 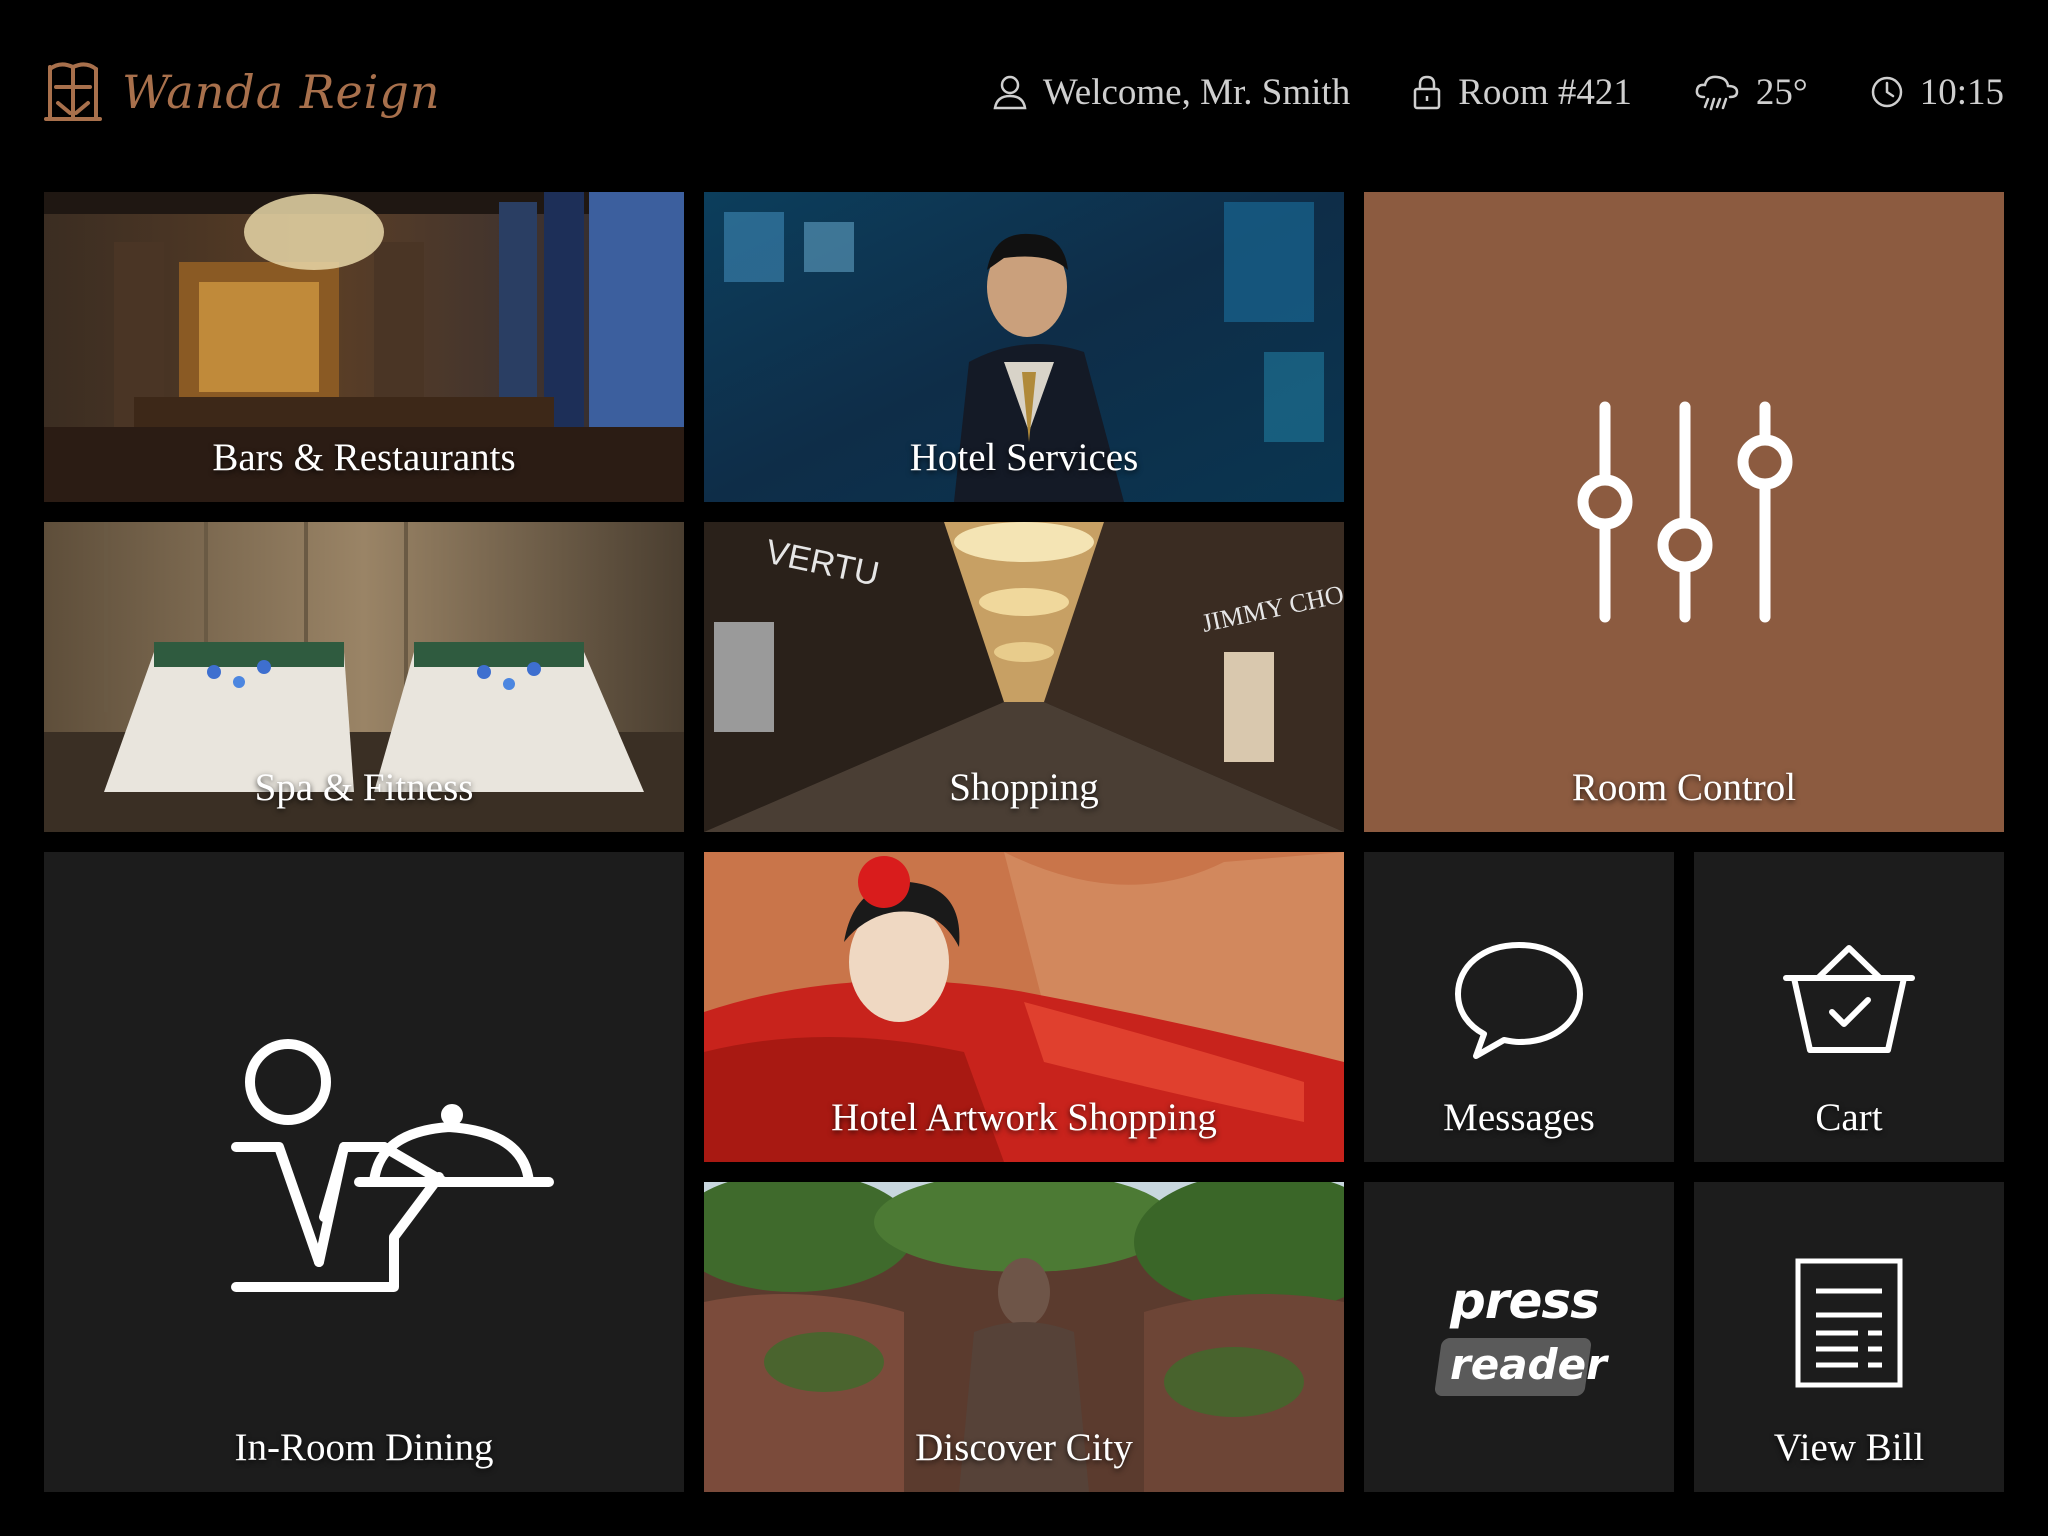 I want to click on tile-in-room-dining: In-Room Dining, so click(x=364, y=1172).